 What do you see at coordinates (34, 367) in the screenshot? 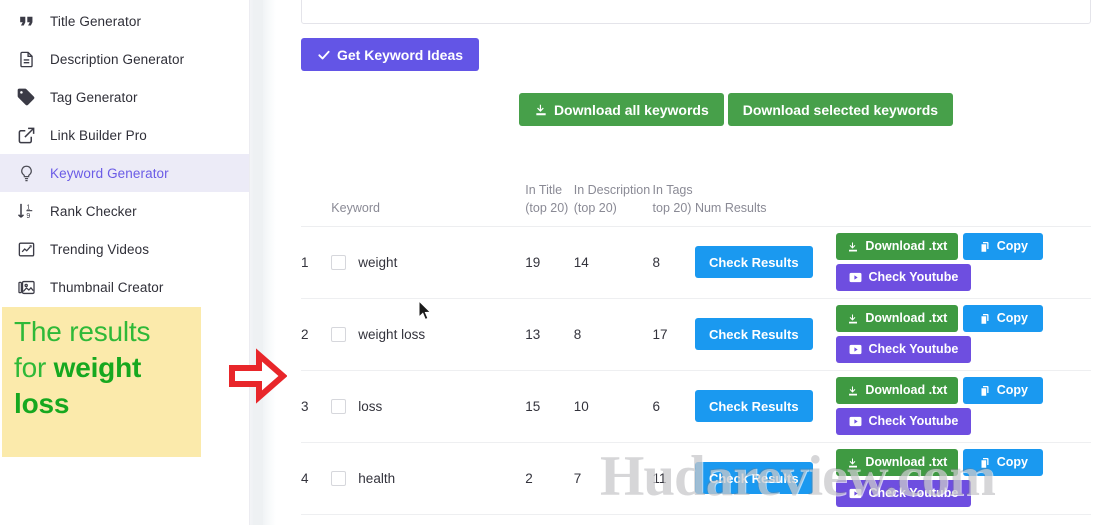
I see `annotation-line-2-prefix: for` at bounding box center [34, 367].